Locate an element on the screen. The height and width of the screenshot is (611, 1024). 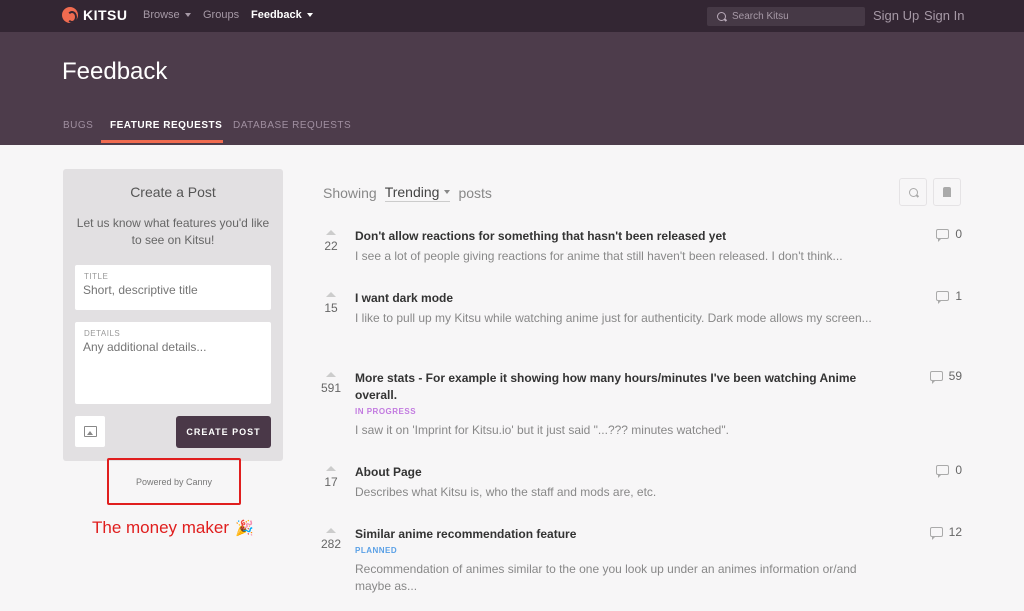
vote-button: 591 is located at coordinates (331, 383).